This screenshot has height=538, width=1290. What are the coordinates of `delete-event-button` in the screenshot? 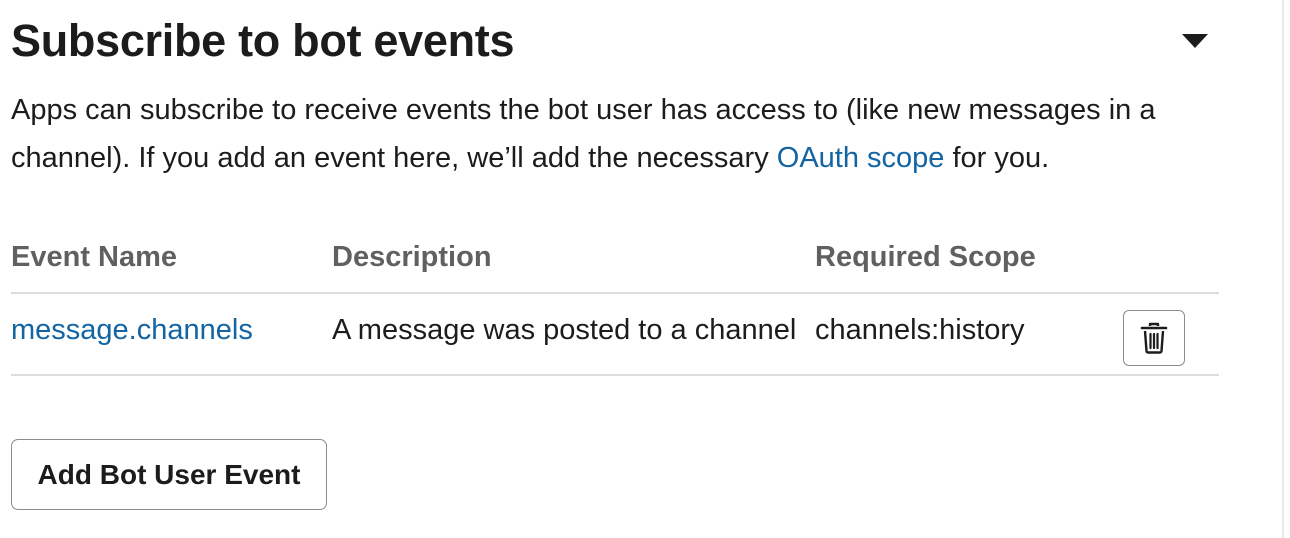 It's located at (1154, 338).